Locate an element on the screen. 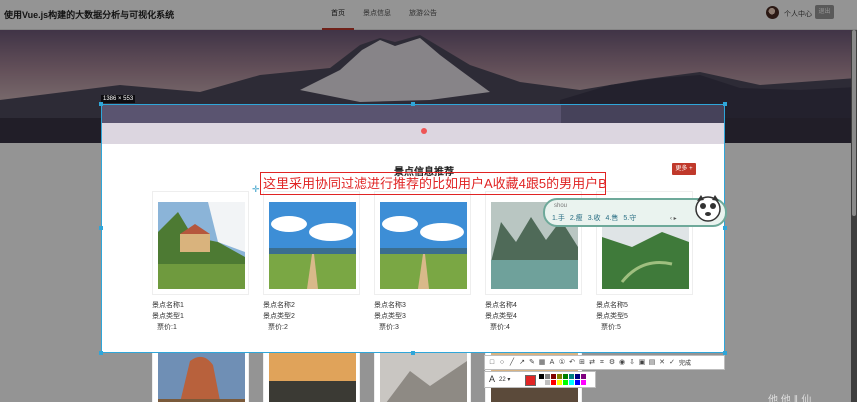 The image size is (857, 402). share-icon: ▤ is located at coordinates (652, 363).